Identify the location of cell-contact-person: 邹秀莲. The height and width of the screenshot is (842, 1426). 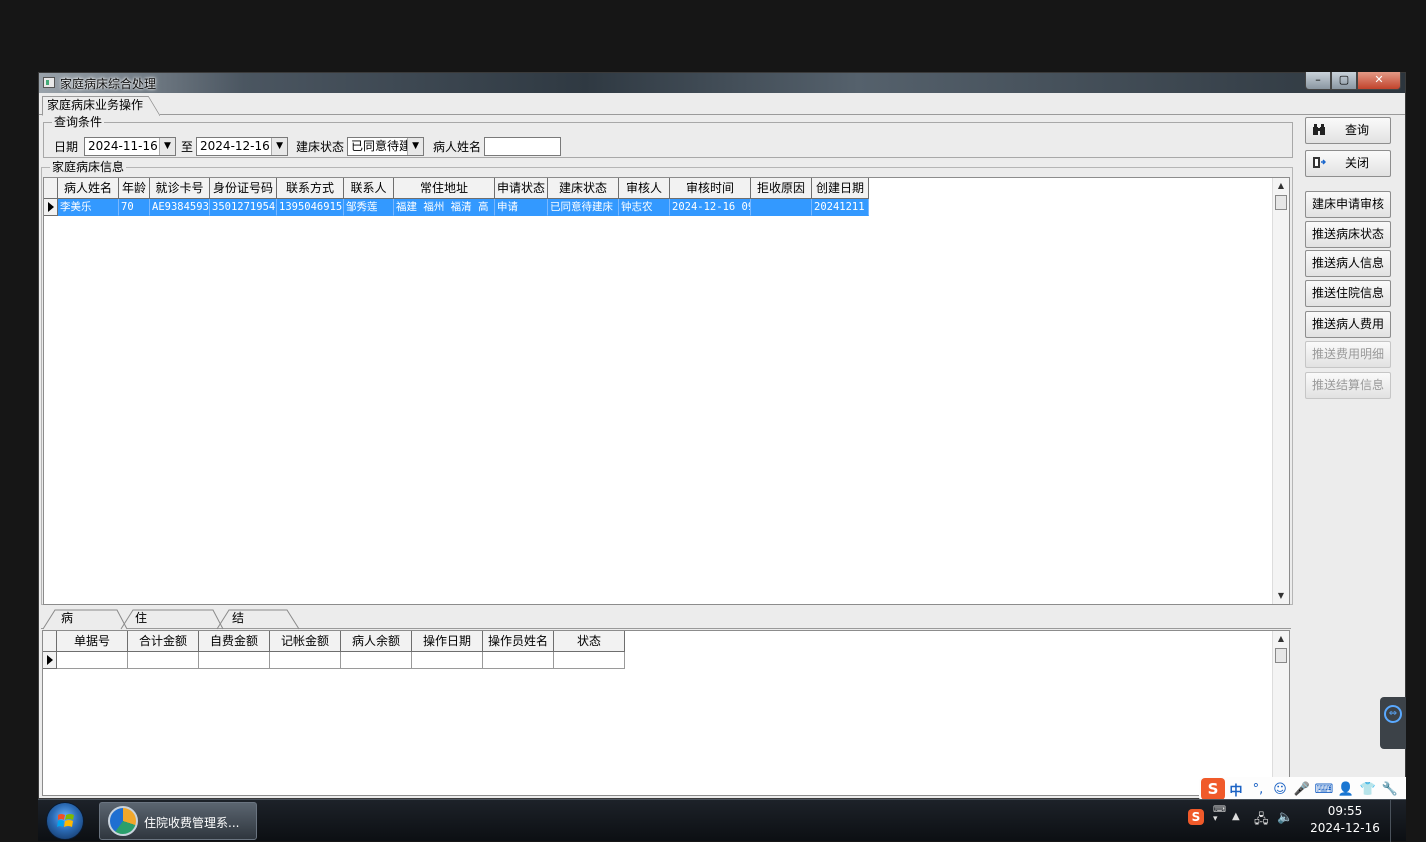
(369, 207).